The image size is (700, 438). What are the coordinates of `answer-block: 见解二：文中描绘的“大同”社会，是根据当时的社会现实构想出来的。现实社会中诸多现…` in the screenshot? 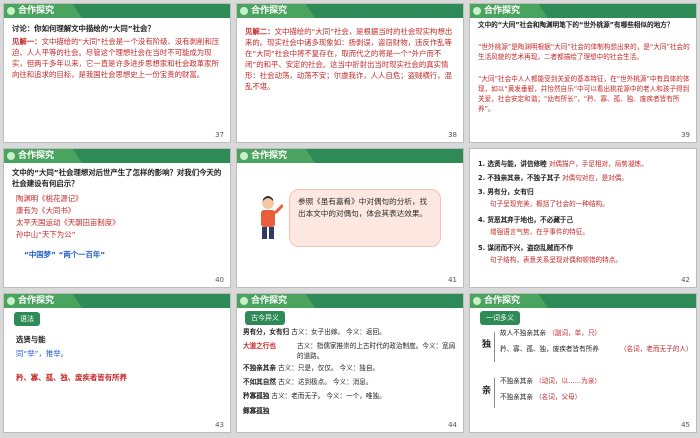 It's located at (351, 59).